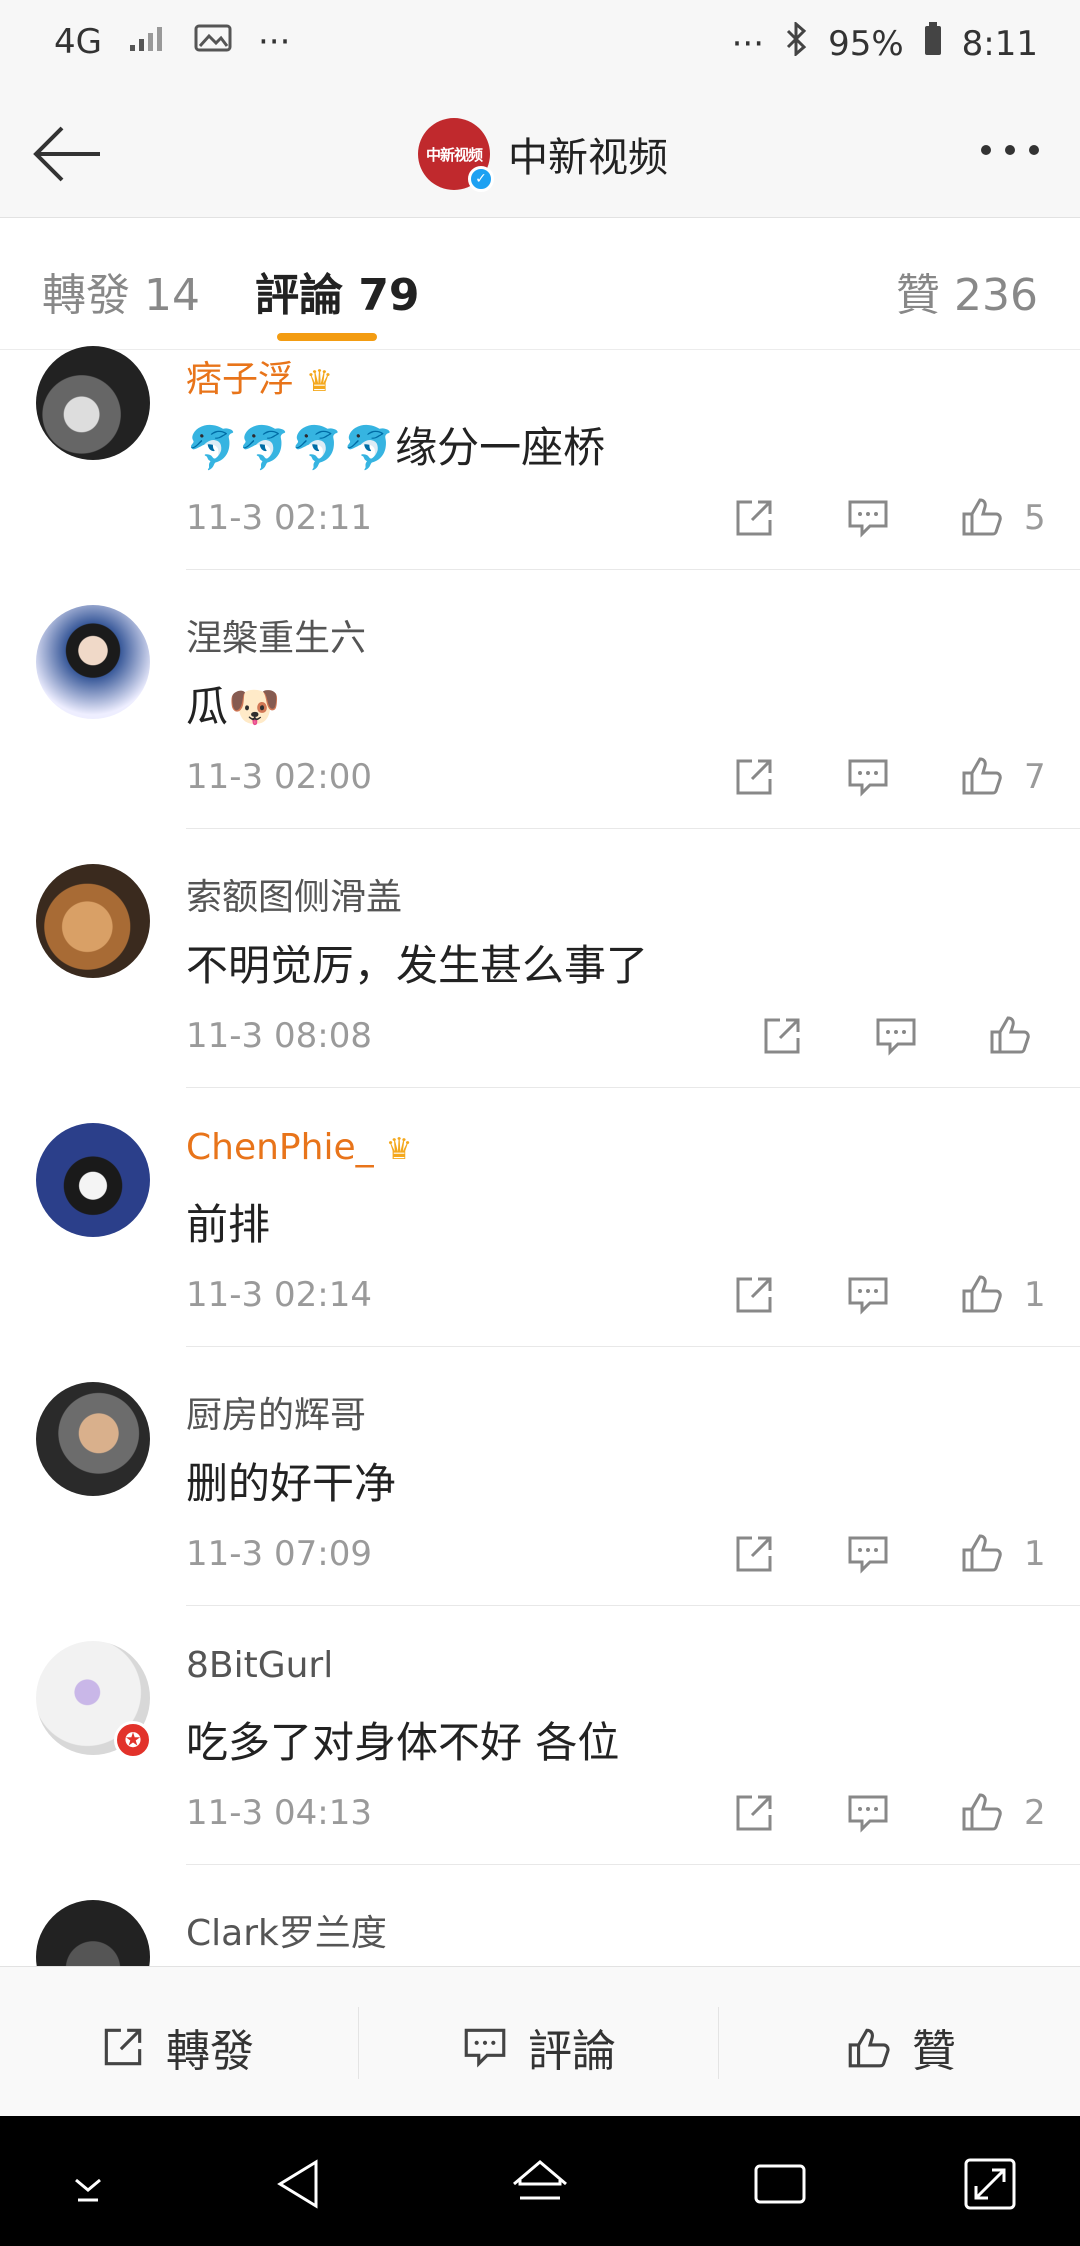 The height and width of the screenshot is (2246, 1080). Describe the element at coordinates (78, 42) in the screenshot. I see `network-indicator: 4G` at that location.